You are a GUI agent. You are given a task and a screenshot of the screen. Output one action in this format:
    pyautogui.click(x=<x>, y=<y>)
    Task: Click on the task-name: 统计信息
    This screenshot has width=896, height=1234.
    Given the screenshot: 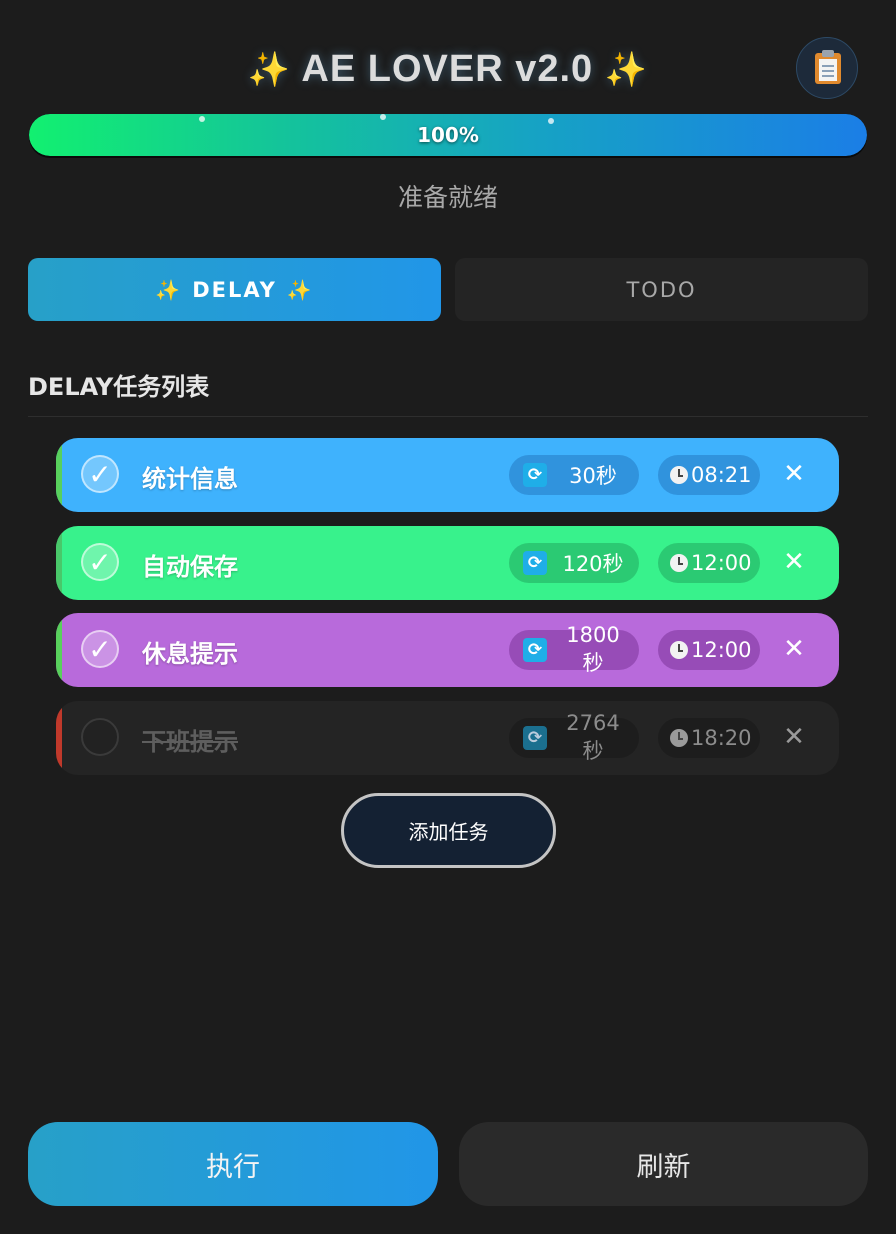 What is the action you would take?
    pyautogui.click(x=190, y=476)
    